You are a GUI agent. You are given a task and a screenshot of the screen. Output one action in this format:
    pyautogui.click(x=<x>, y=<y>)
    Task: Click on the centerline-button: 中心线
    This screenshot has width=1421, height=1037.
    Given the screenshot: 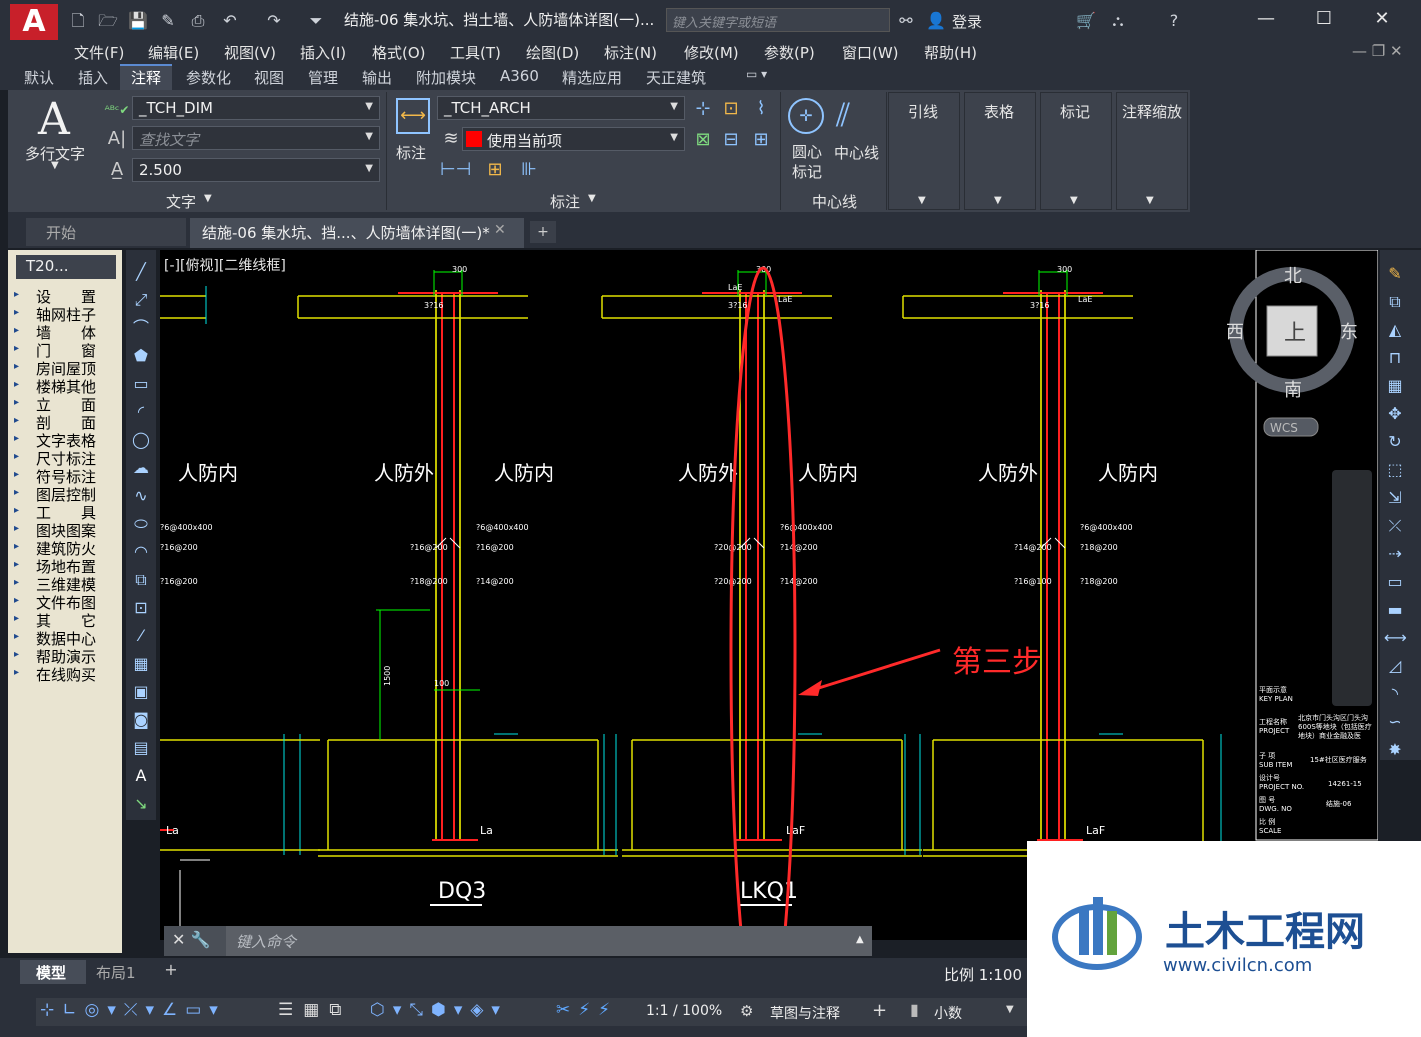 What is the action you would take?
    pyautogui.click(x=856, y=152)
    